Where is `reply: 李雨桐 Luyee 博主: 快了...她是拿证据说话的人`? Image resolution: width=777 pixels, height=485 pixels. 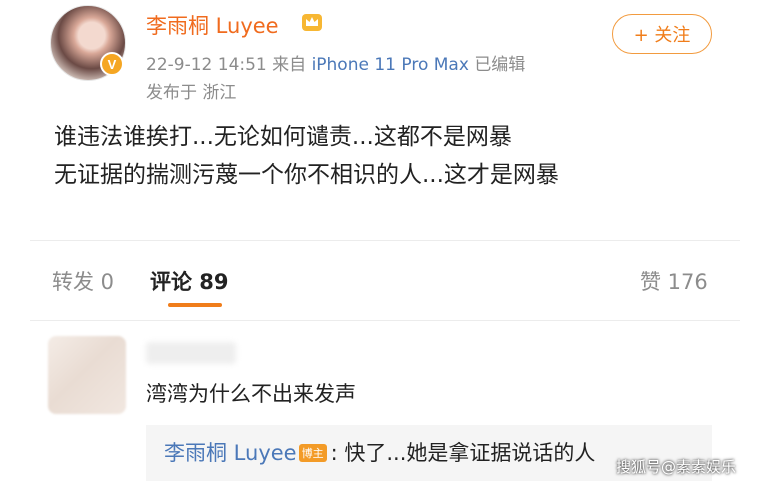
reply: 李雨桐 Luyee 博主: 快了...她是拿证据说话的人 is located at coordinates (379, 452).